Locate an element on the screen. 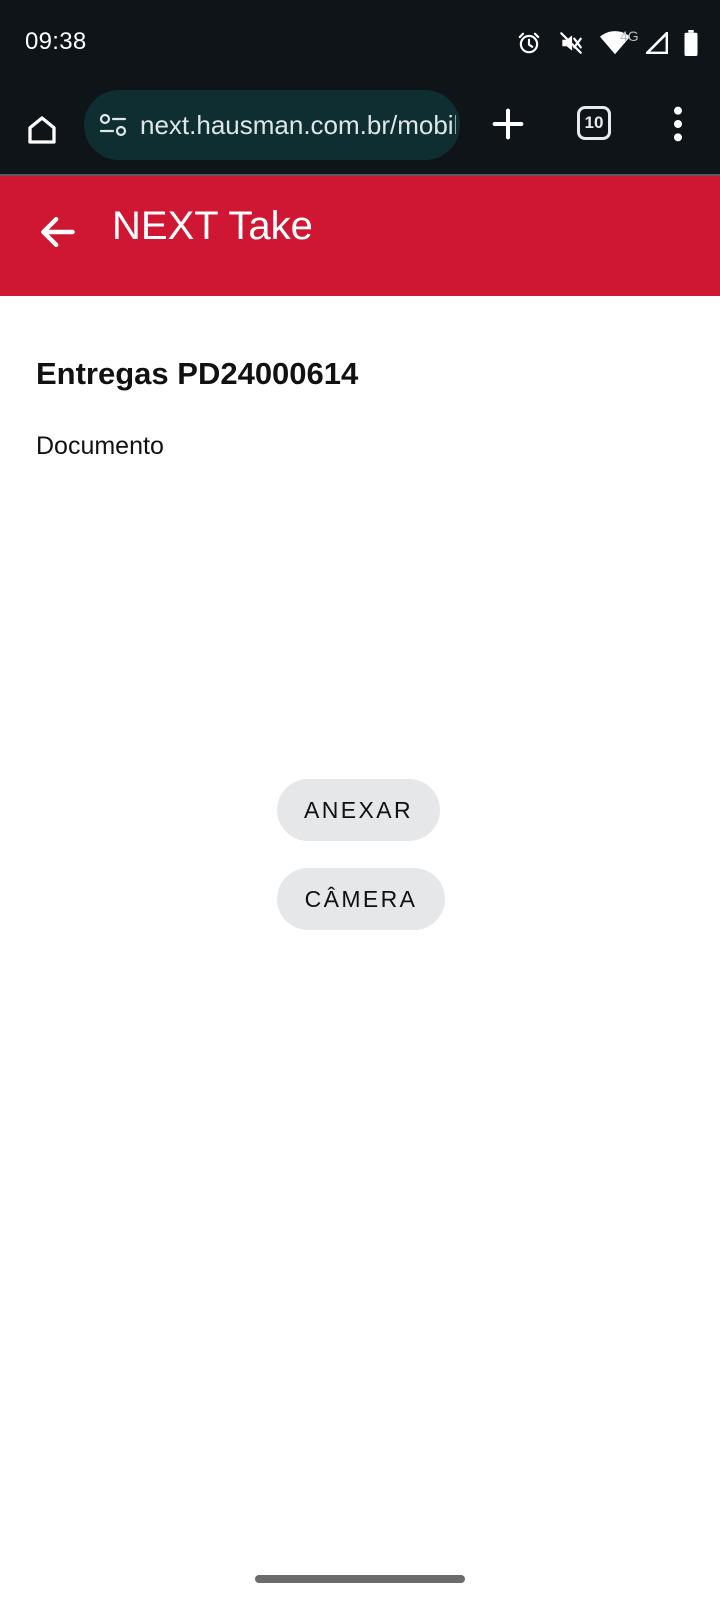 Image resolution: width=720 pixels, height=1600 pixels. status-time: 09:38 is located at coordinates (56, 41).